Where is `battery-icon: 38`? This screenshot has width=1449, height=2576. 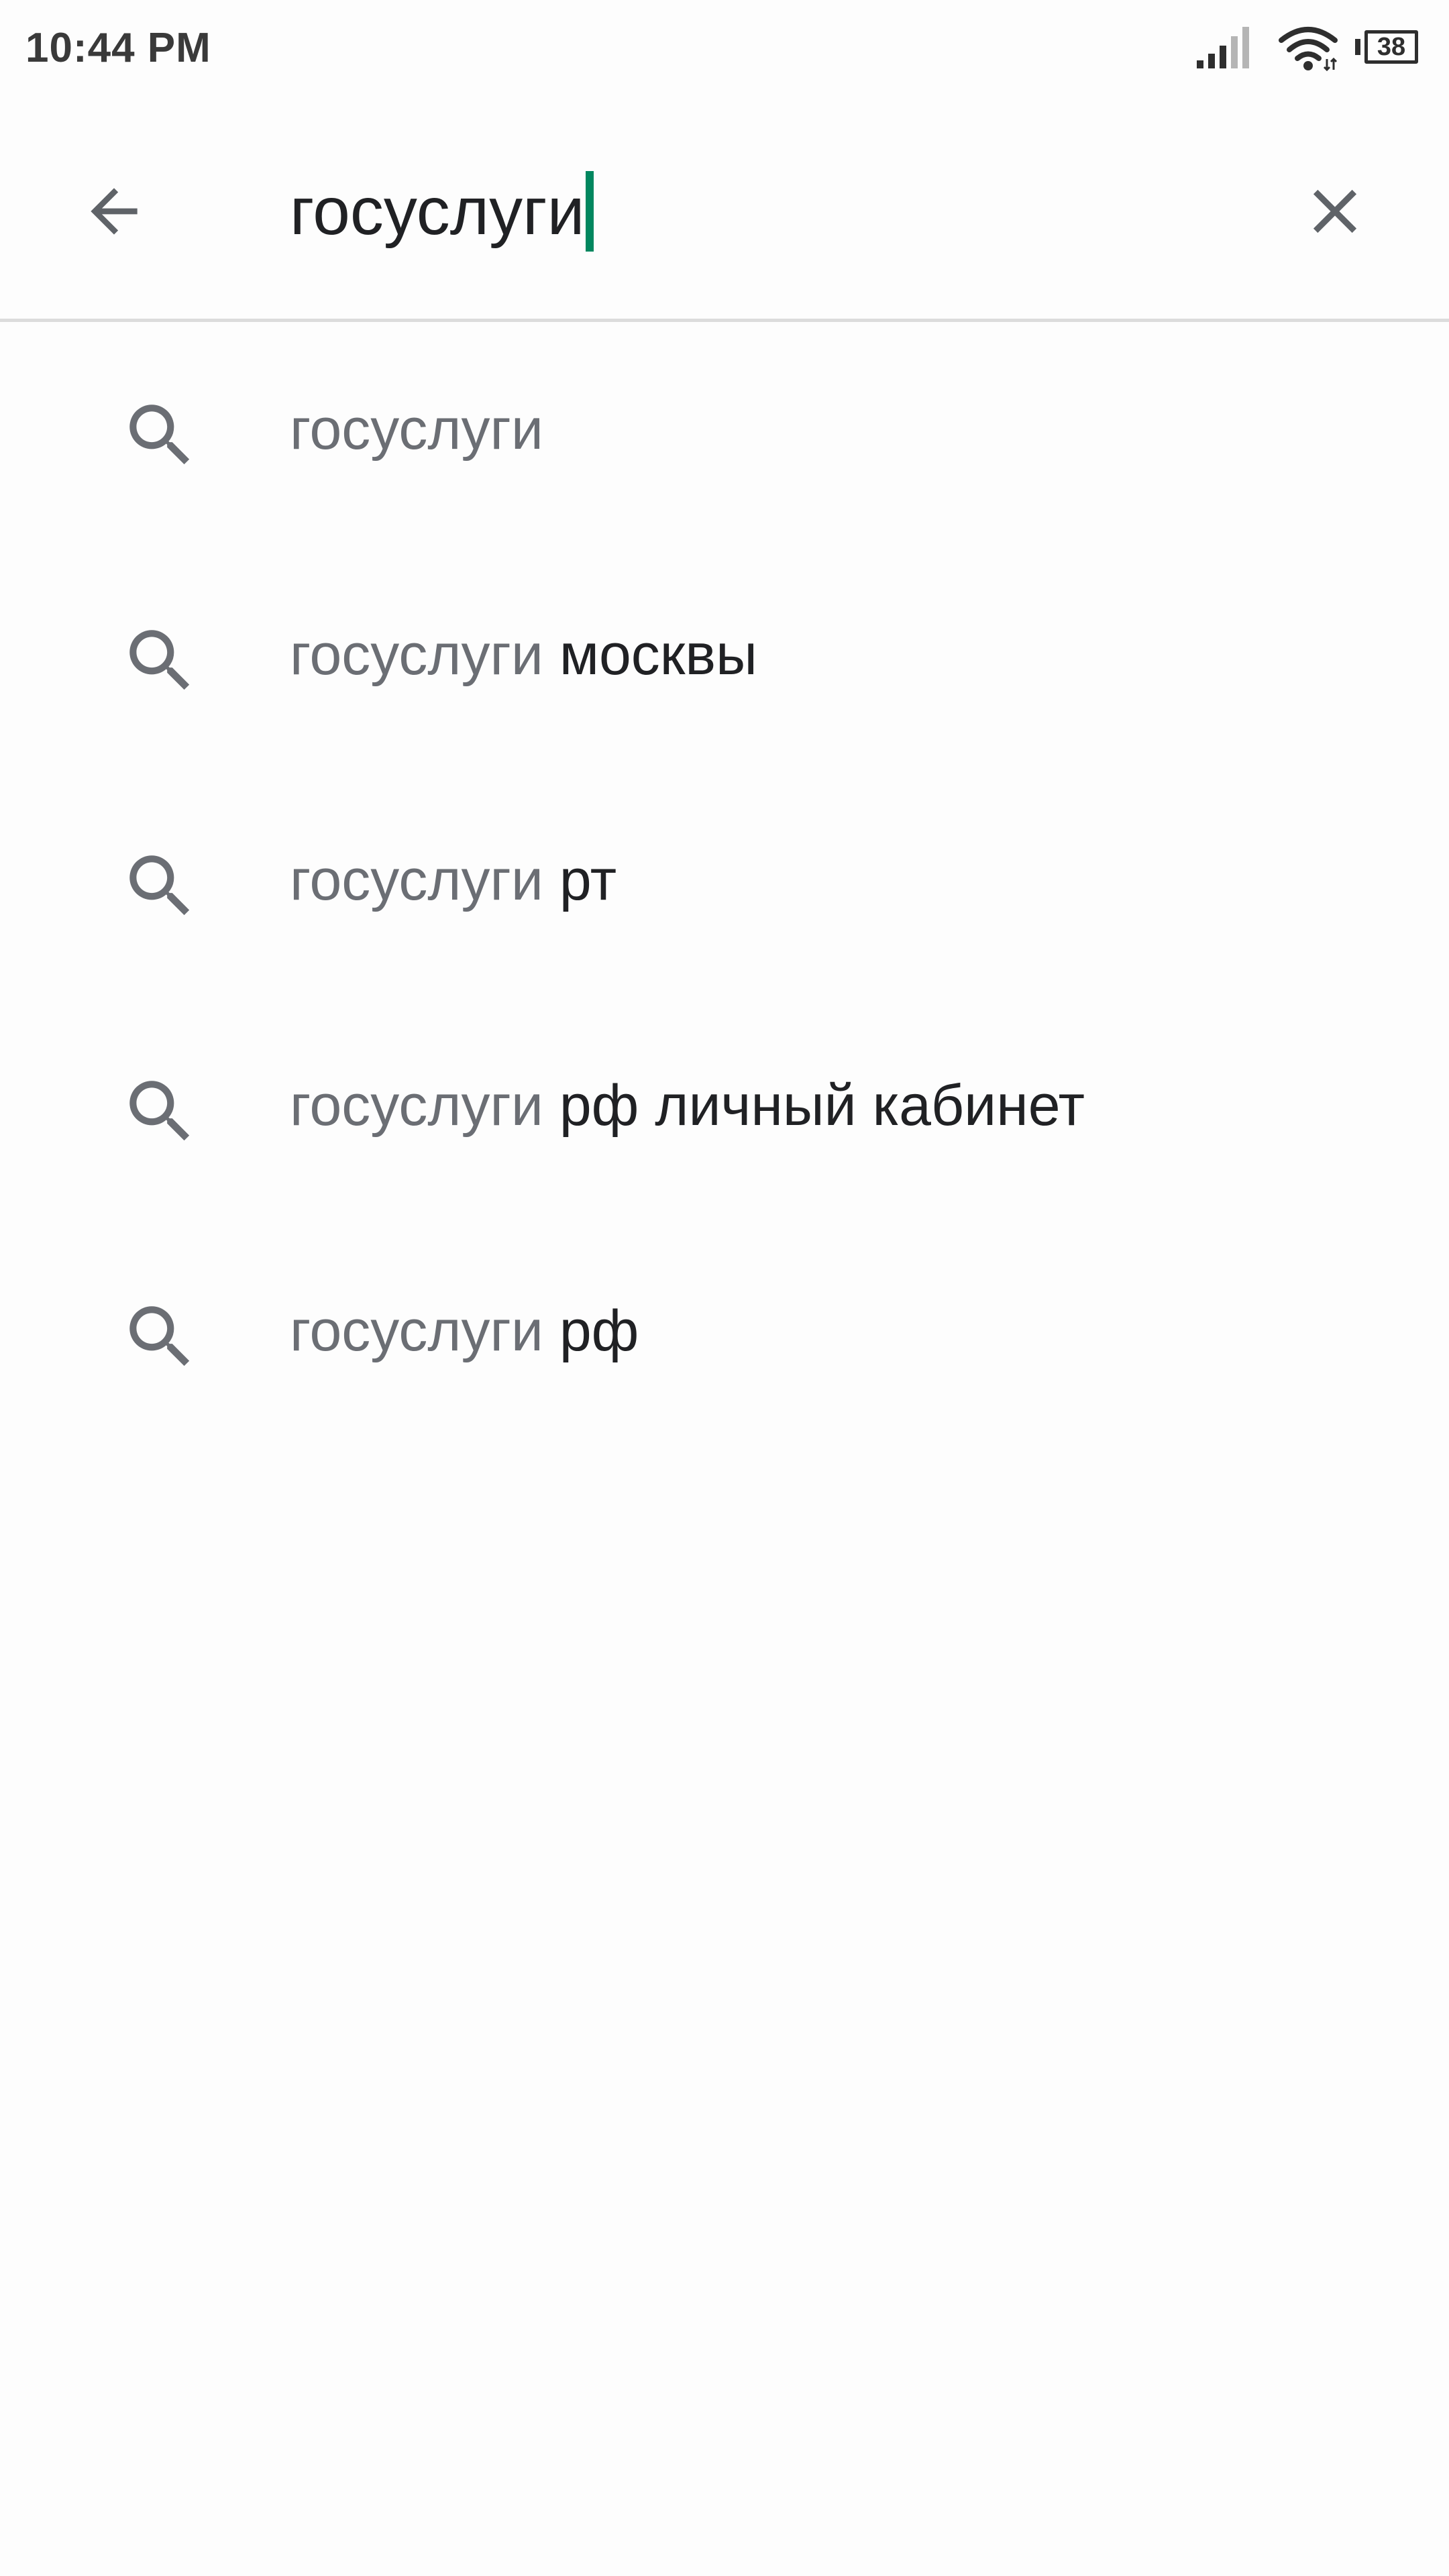
battery-icon: 38 is located at coordinates (1388, 48).